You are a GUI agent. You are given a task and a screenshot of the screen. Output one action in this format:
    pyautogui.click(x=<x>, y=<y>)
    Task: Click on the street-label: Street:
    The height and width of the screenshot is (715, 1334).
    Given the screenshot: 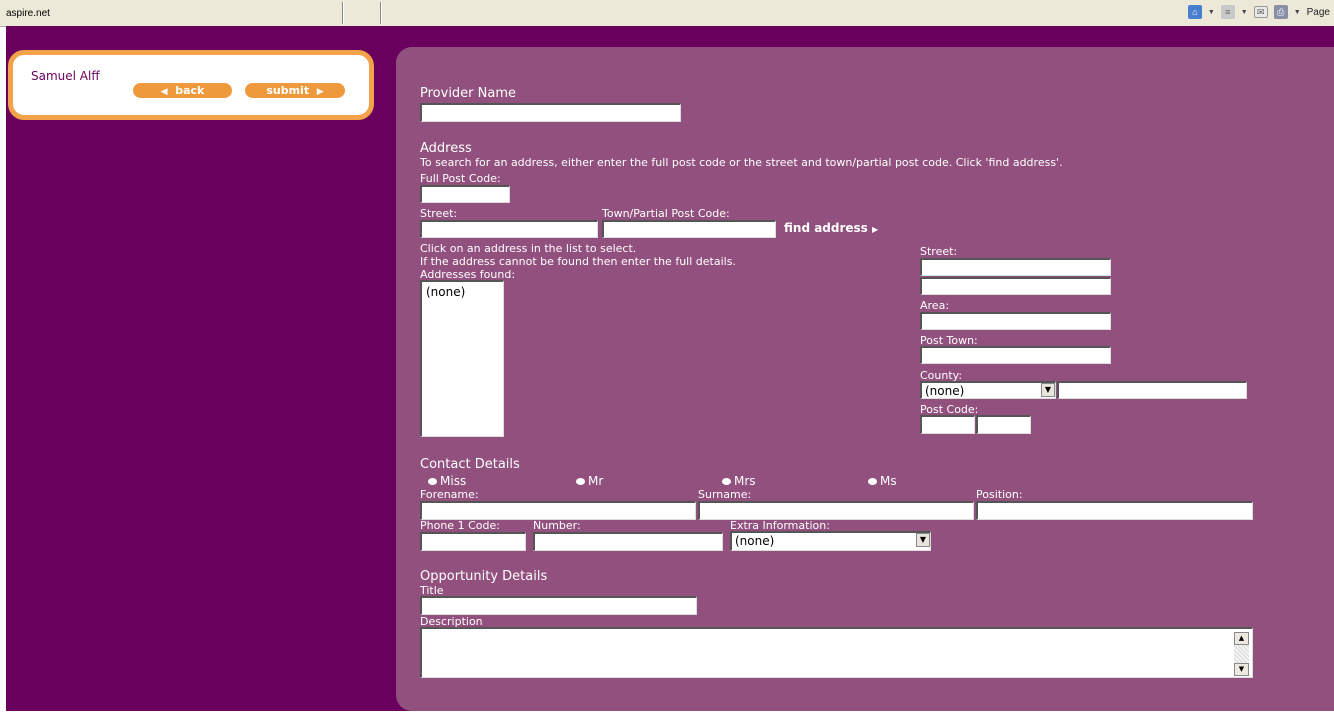 What is the action you would take?
    pyautogui.click(x=939, y=251)
    